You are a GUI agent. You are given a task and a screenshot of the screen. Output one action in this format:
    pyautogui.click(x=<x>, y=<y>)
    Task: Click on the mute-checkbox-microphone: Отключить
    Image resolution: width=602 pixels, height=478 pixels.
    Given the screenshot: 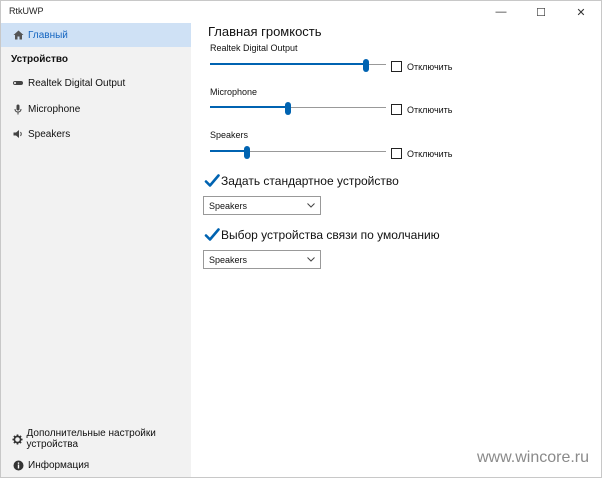 What is the action you would take?
    pyautogui.click(x=422, y=109)
    